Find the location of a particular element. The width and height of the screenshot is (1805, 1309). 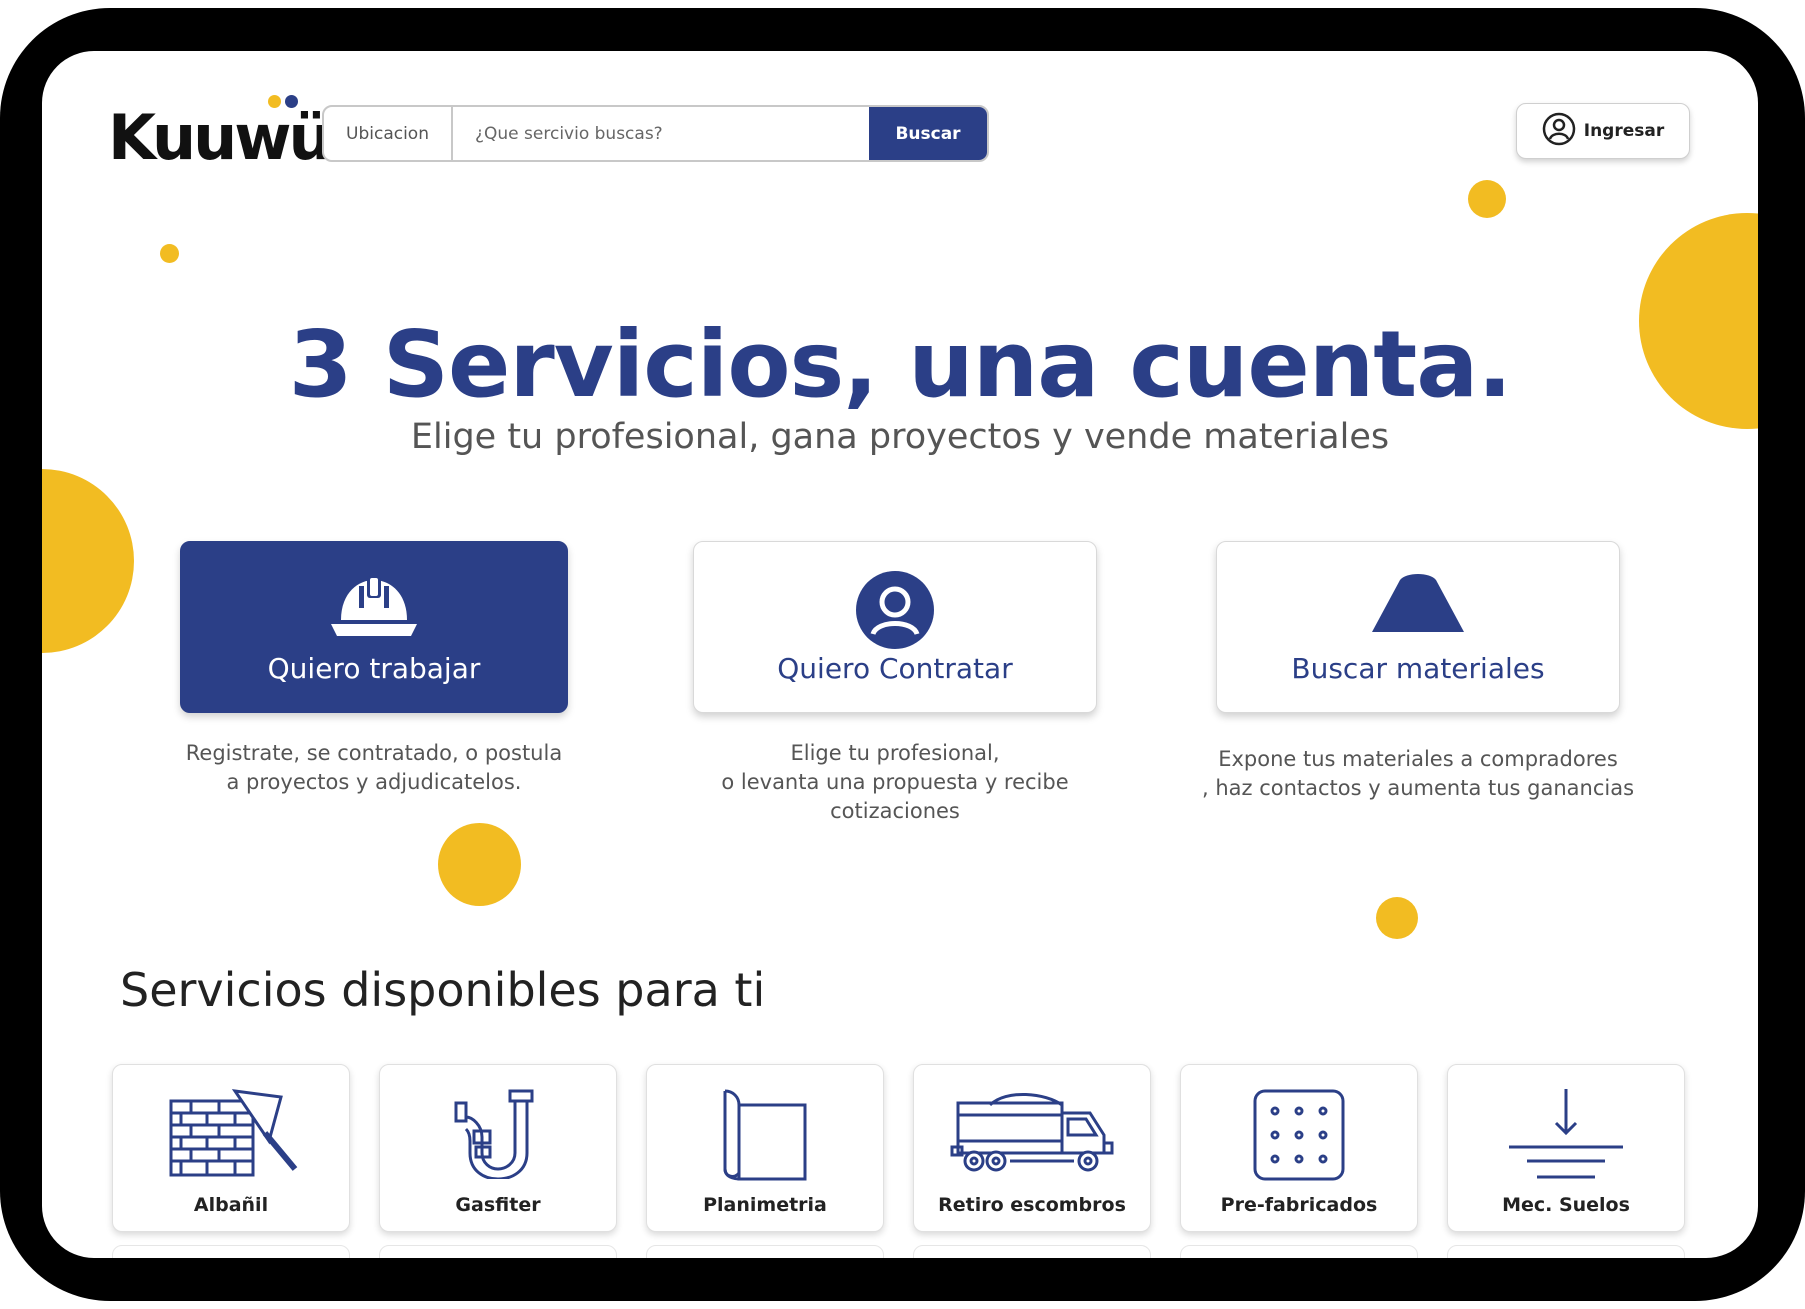

option-card-work: Quiero trabajar is located at coordinates (374, 627).